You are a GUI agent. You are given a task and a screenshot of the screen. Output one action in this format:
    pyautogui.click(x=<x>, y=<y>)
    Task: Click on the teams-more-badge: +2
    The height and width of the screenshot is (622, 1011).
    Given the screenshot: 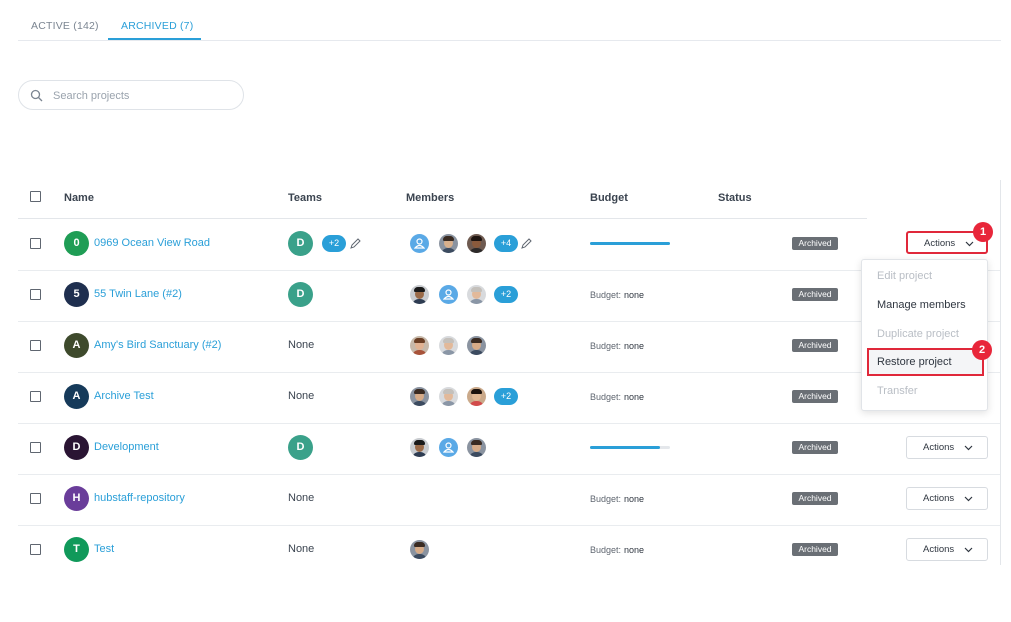 What is the action you would take?
    pyautogui.click(x=334, y=243)
    